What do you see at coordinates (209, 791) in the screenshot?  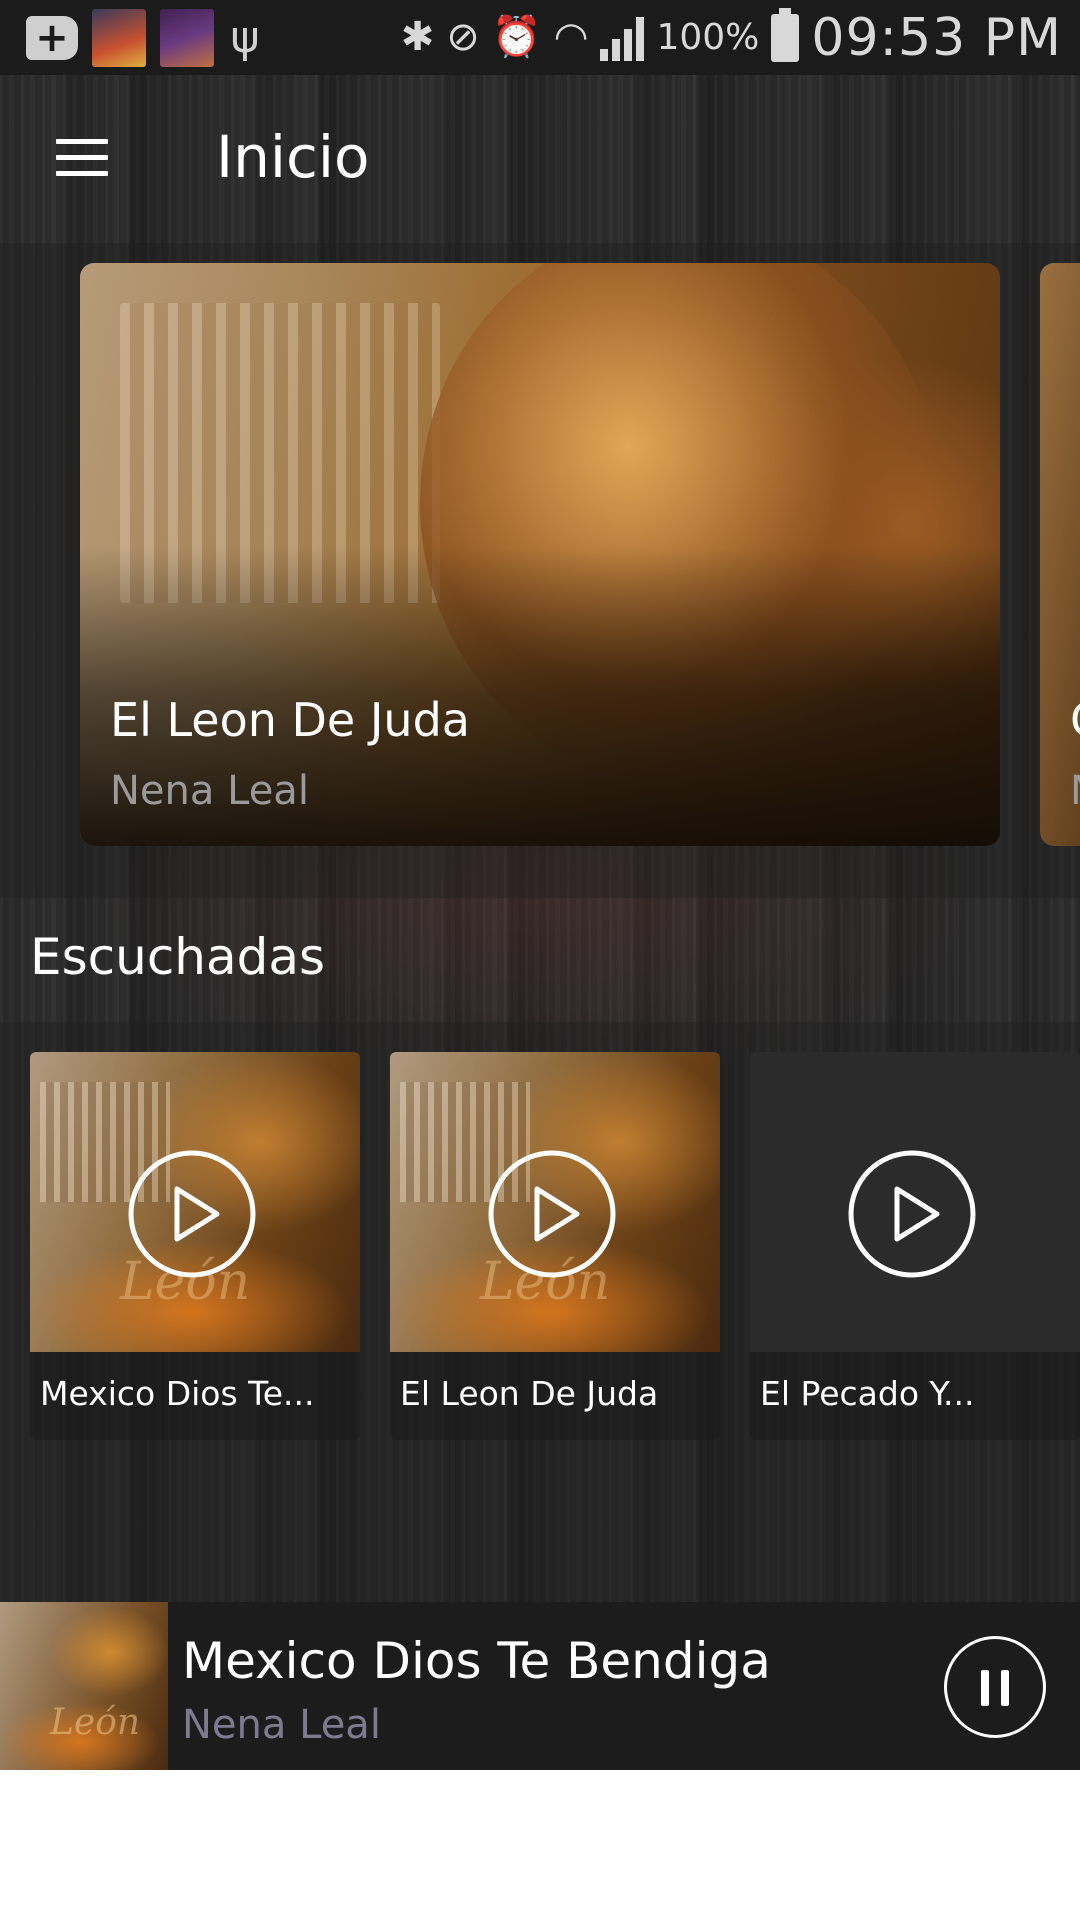 I see `featured-artist: Nena Leal` at bounding box center [209, 791].